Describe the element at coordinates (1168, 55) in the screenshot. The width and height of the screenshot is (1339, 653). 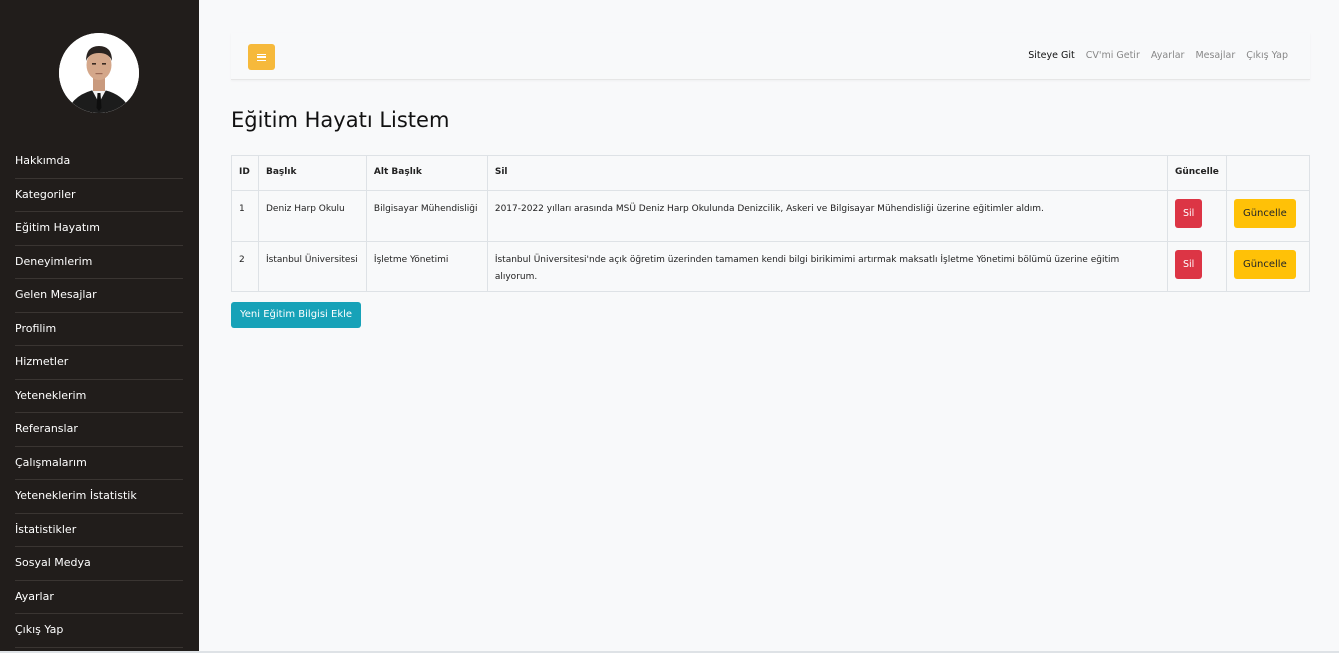
I see `ayarlar-link: Ayarlar` at that location.